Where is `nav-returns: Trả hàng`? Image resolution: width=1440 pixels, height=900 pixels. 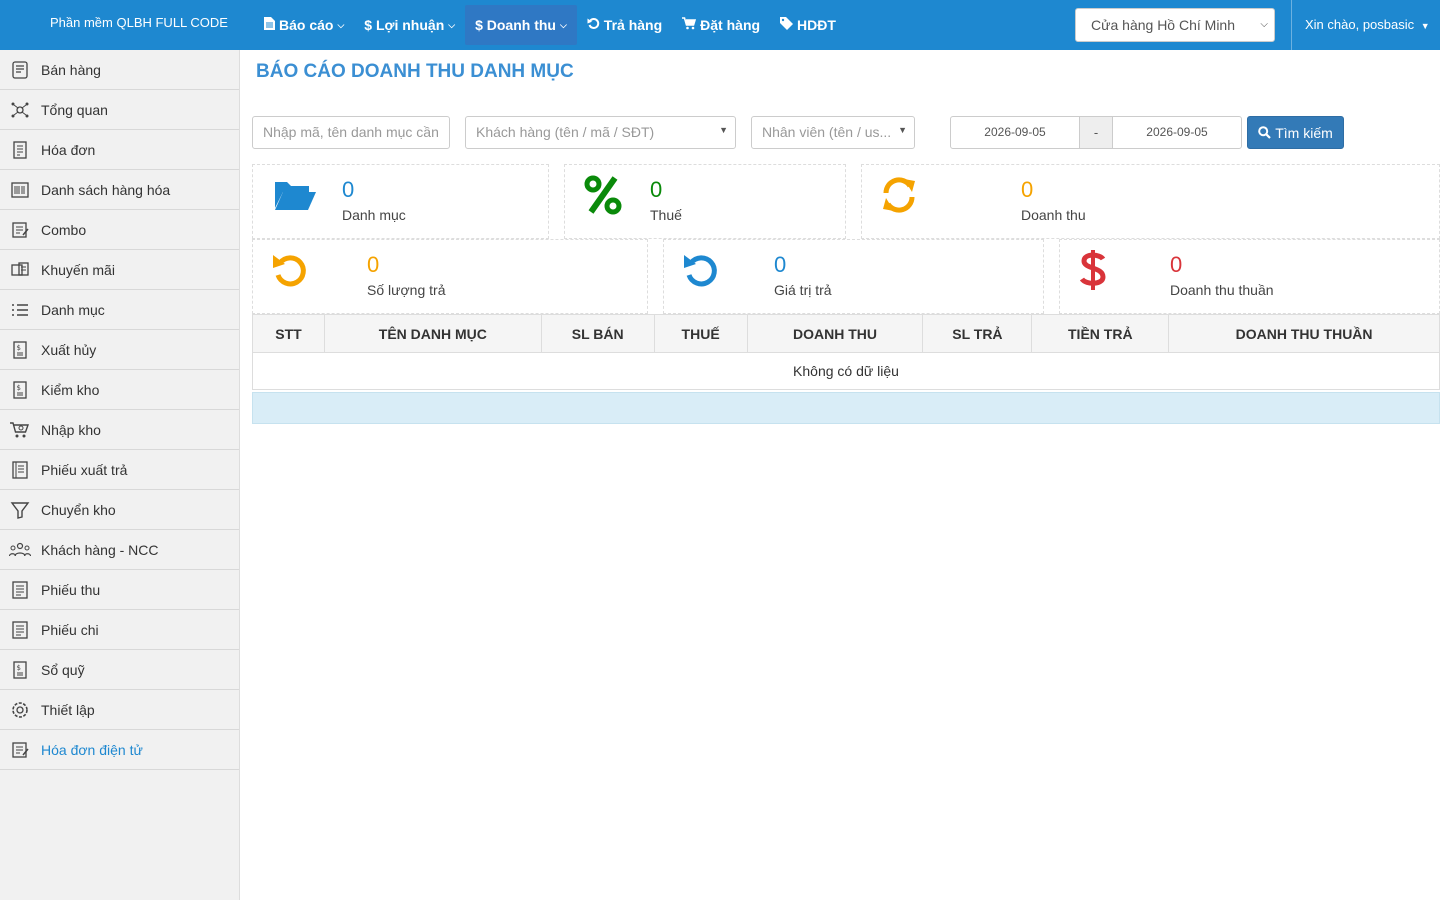
nav-returns: Trả hàng is located at coordinates (624, 25).